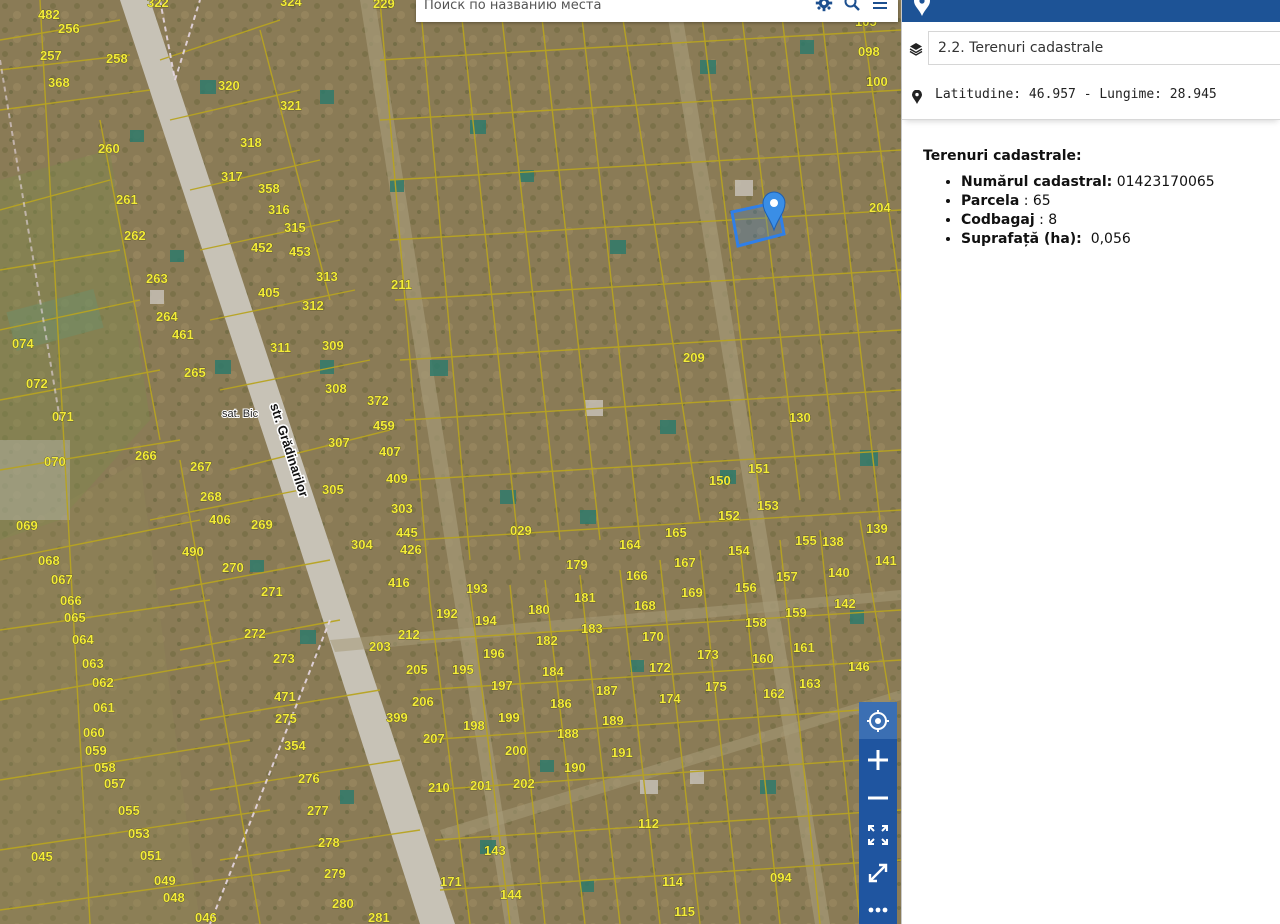  What do you see at coordinates (1076, 94) in the screenshot?
I see `coordinates-text: Latitudine: 46.957 - Lungime: 28.945` at bounding box center [1076, 94].